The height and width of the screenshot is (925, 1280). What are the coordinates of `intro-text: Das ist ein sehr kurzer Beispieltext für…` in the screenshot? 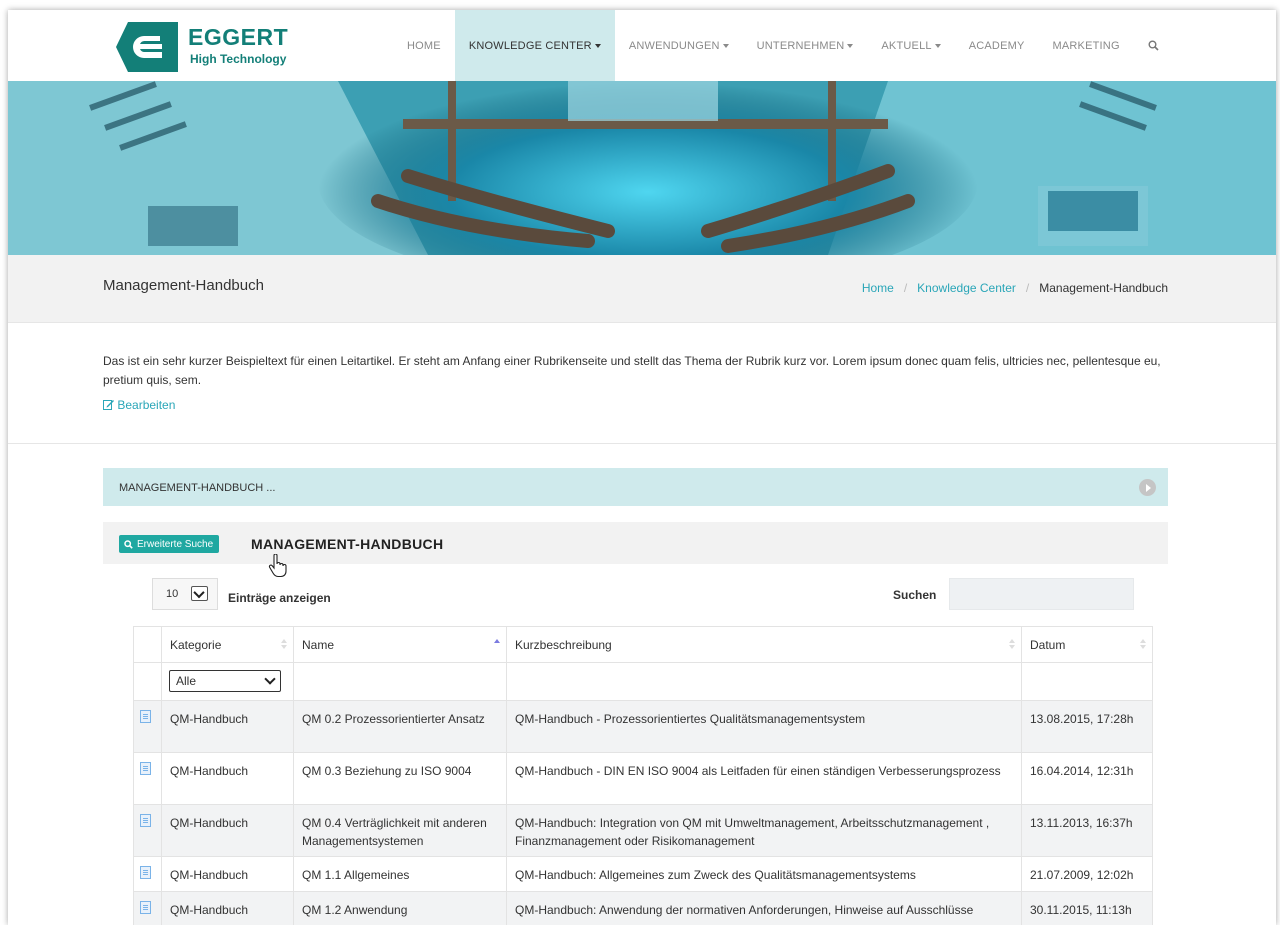 It's located at (632, 370).